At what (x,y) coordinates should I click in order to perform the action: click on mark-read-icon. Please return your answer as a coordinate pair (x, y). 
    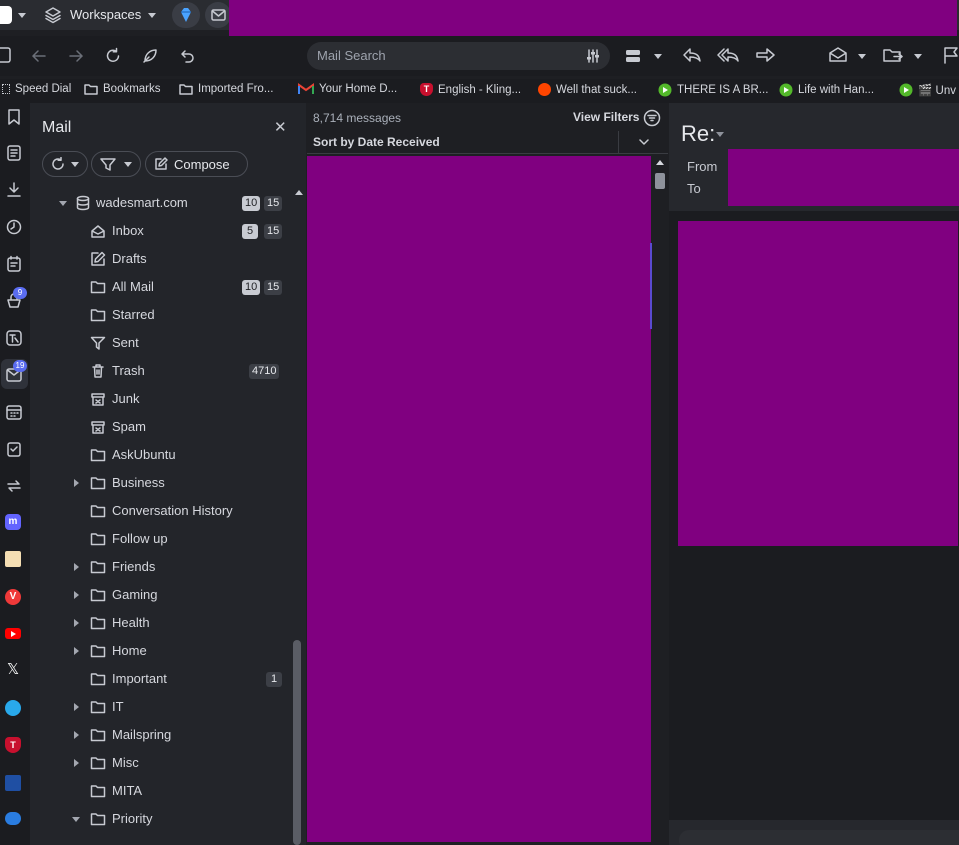
    Looking at the image, I should click on (838, 55).